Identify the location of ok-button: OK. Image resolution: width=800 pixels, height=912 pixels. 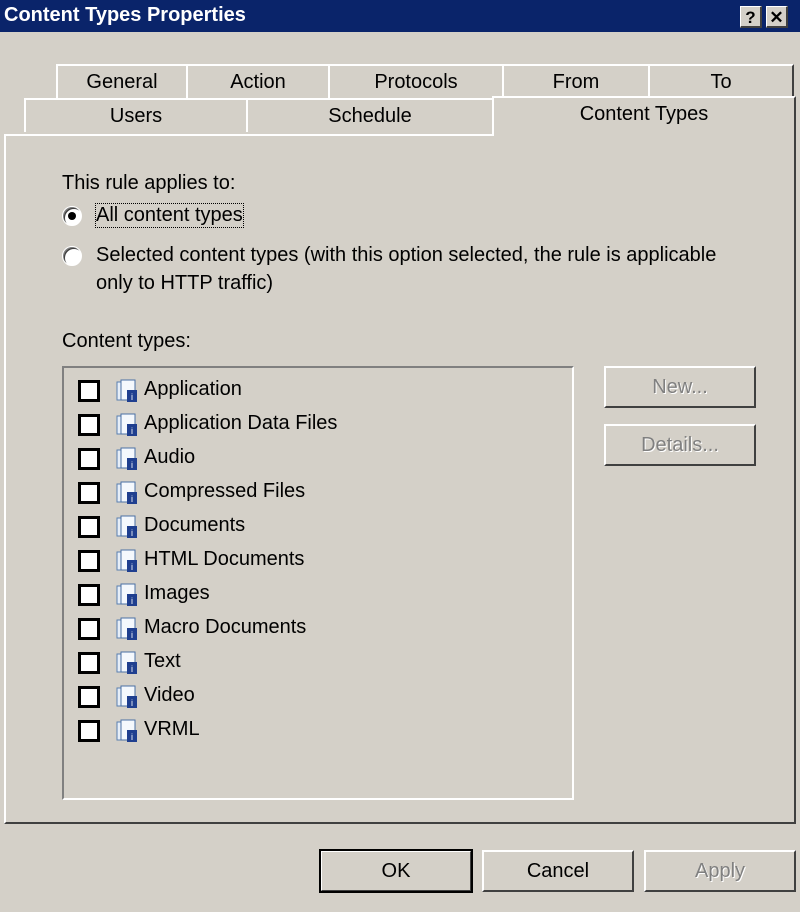
(396, 871).